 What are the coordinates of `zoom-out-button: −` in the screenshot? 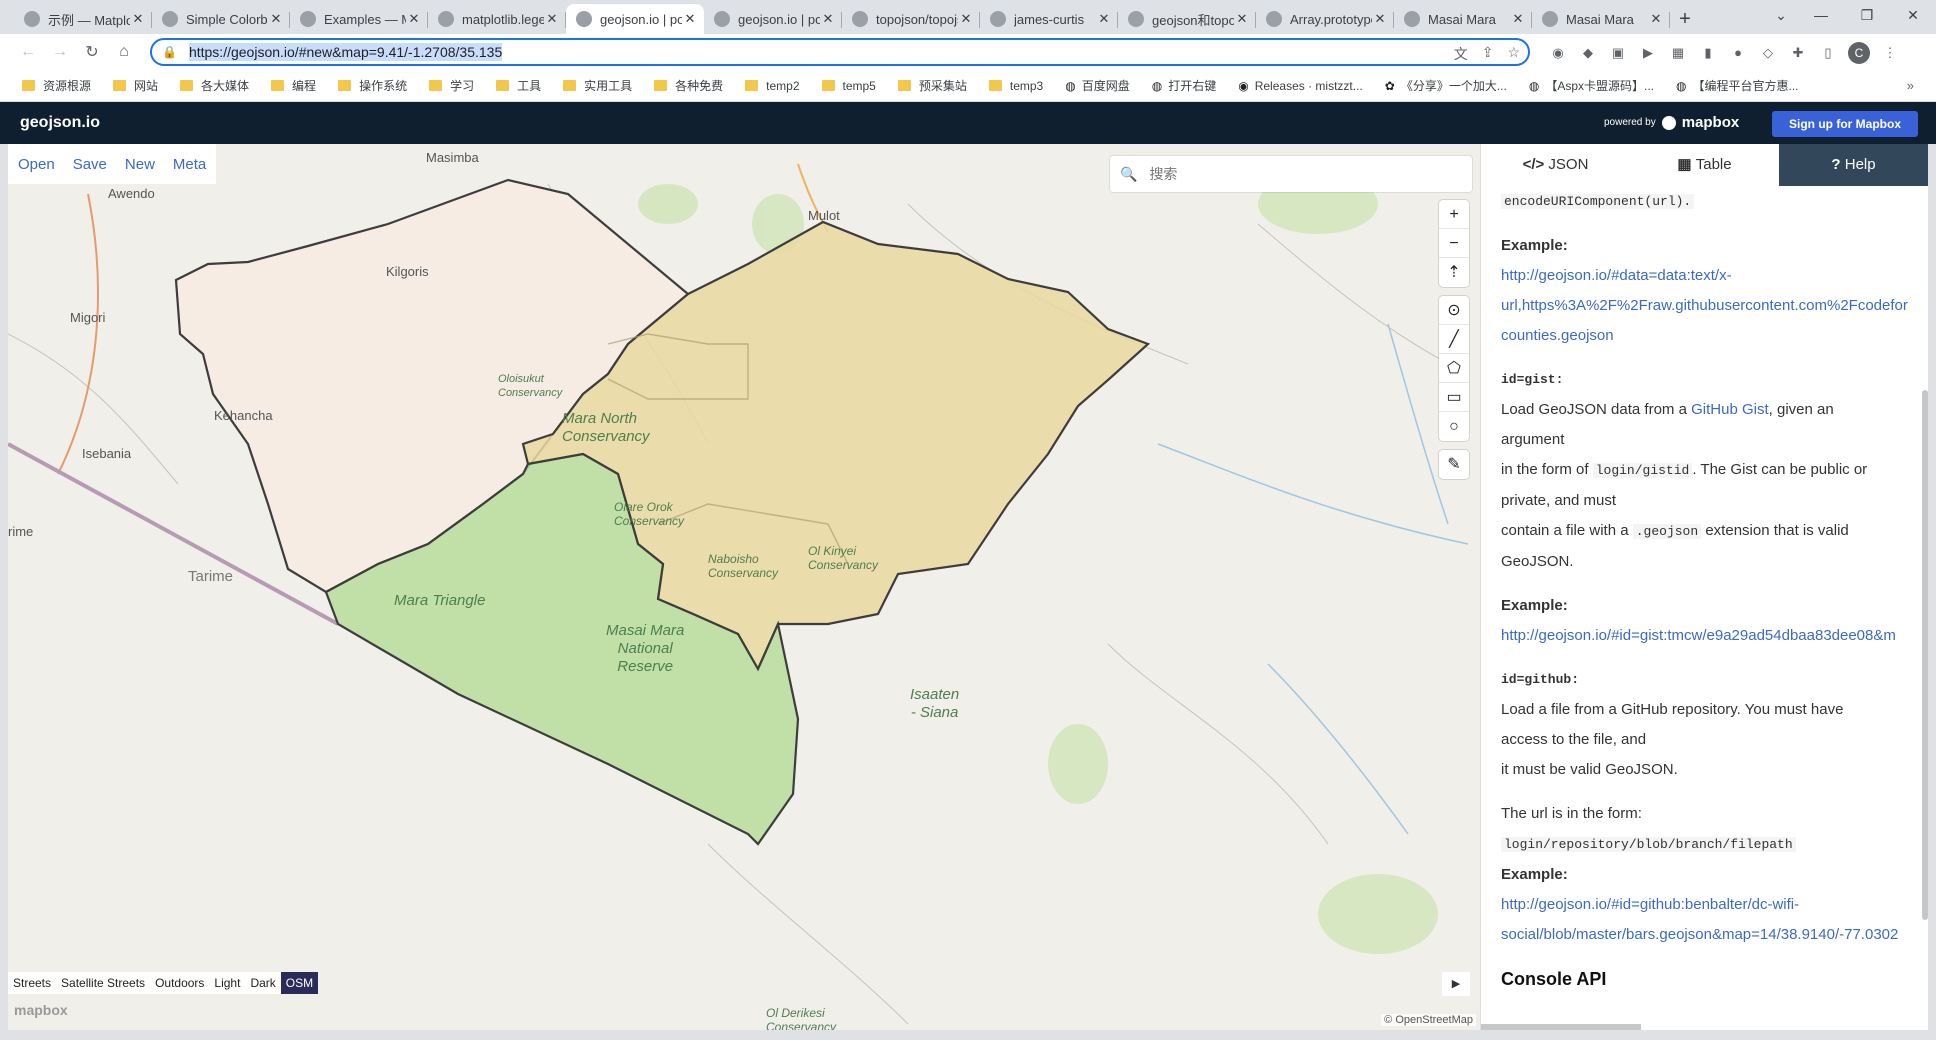 It's located at (1454, 243).